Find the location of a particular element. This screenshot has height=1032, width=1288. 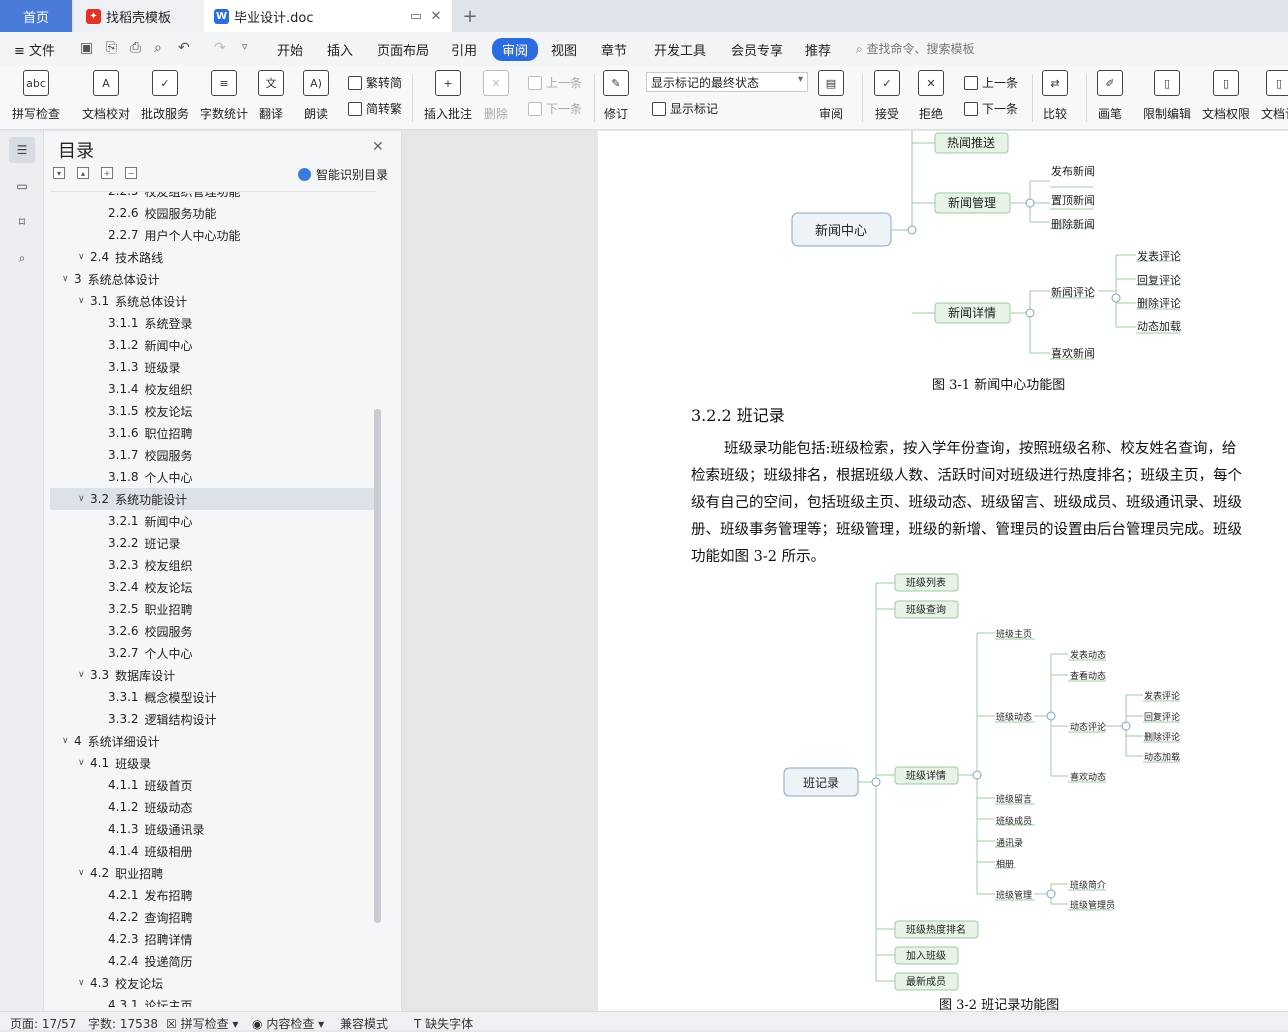

next-comment-button: 下一条 is located at coordinates (555, 108).